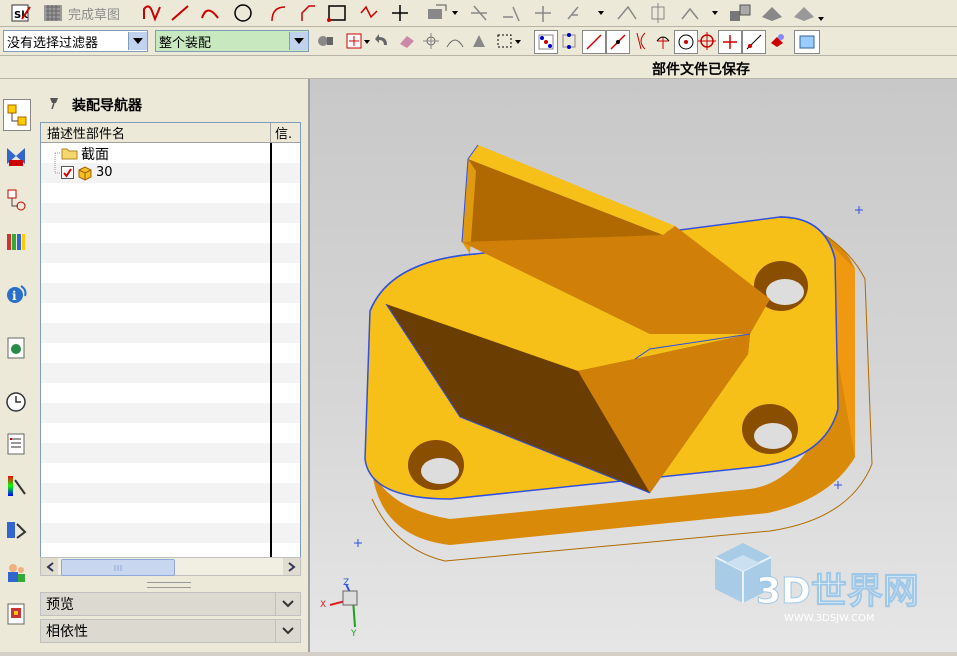 This screenshot has width=957, height=656. What do you see at coordinates (67, 632) in the screenshot?
I see `dependencies-label: 相依性` at bounding box center [67, 632].